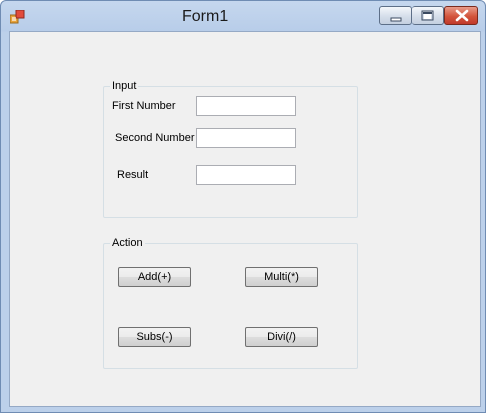 Image resolution: width=486 pixels, height=413 pixels. What do you see at coordinates (127, 243) in the screenshot?
I see `action-group-caption: Action` at bounding box center [127, 243].